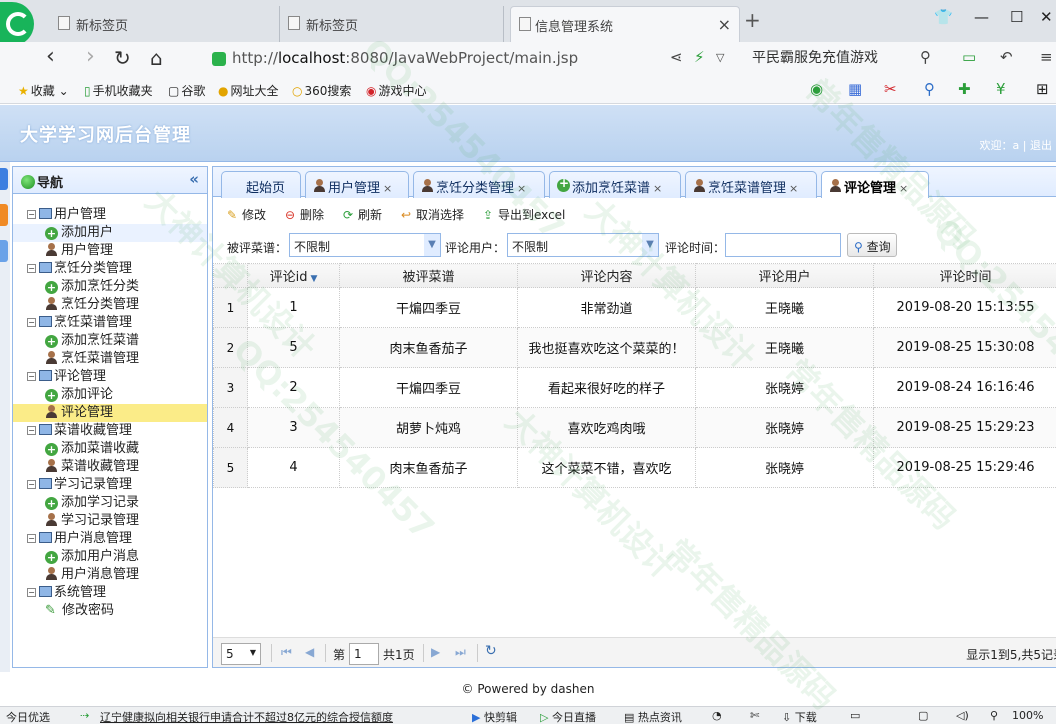  I want to click on bookmark-favorites: ★ 收藏 ⌄, so click(43, 90).